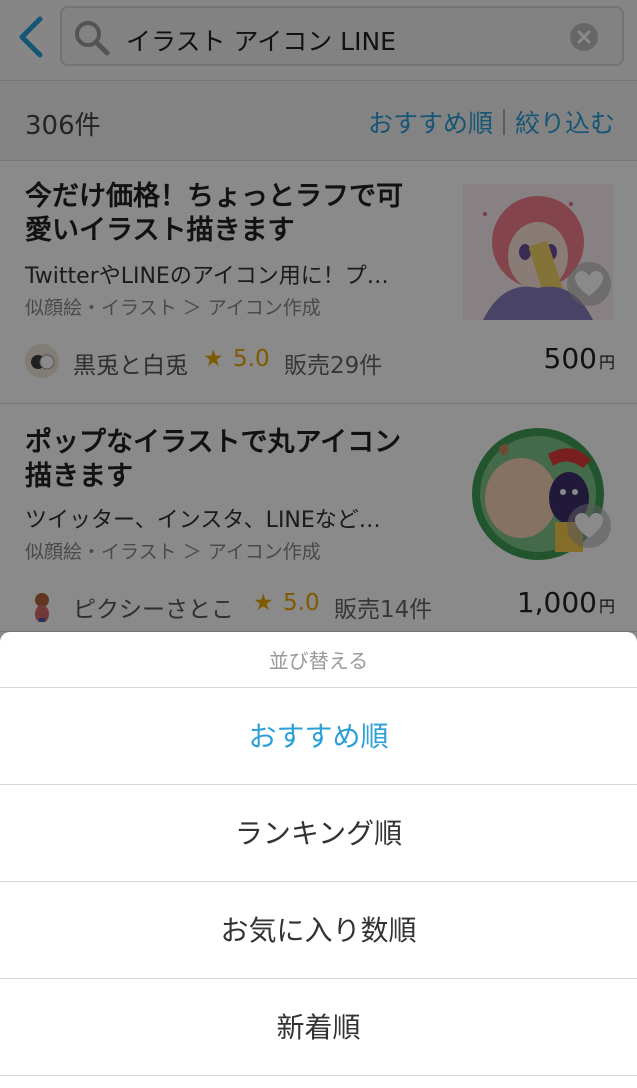 Image resolution: width=637 pixels, height=1088 pixels. I want to click on sort-option-favorites: お気に入り数順, so click(318, 930).